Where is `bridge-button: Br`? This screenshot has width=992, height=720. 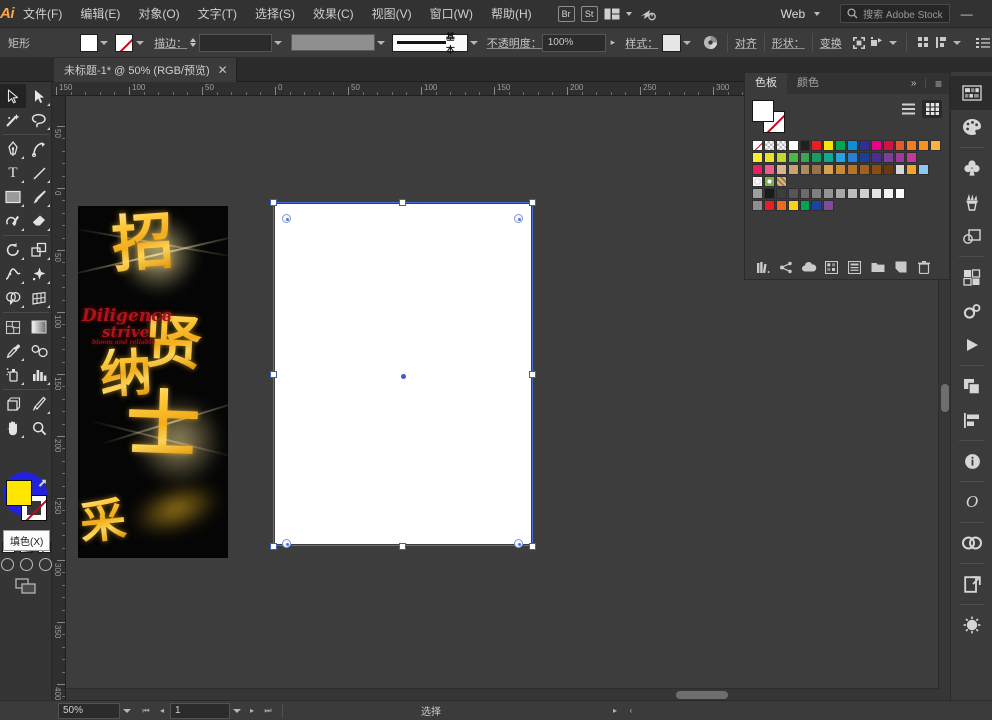 bridge-button: Br is located at coordinates (566, 14).